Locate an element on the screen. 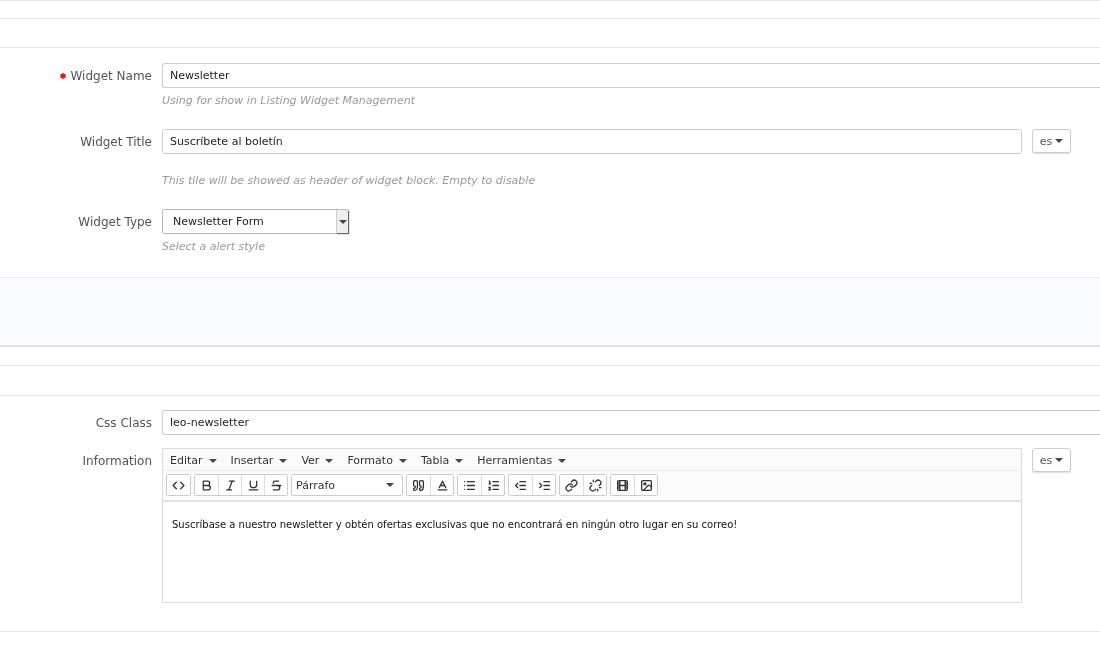 The image size is (1100, 655). text-input: Suscríbete al boletín is located at coordinates (592, 141).